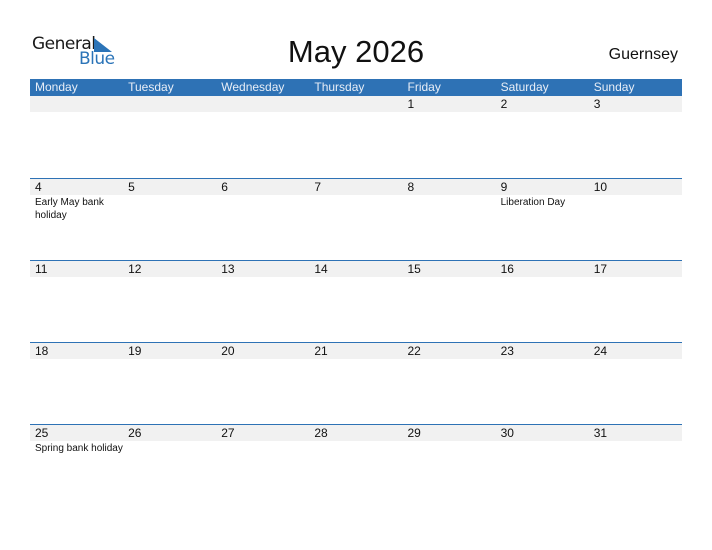 The width and height of the screenshot is (712, 550). Describe the element at coordinates (356, 51) in the screenshot. I see `calendar-title: May 2026` at that location.